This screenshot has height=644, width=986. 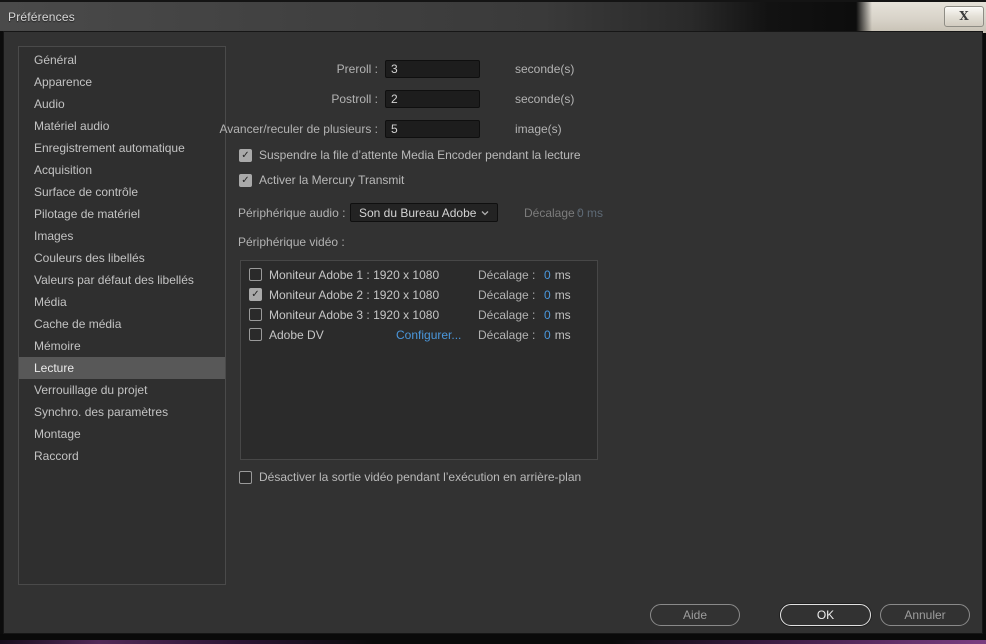 What do you see at coordinates (507, 335) in the screenshot?
I see `video-device-4-offset-label: Décalage :` at bounding box center [507, 335].